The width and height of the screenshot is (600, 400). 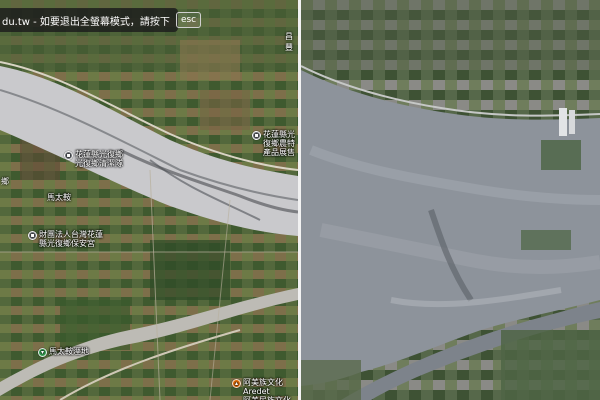 What do you see at coordinates (5, 181) in the screenshot?
I see `map-label-edge: 鄉` at bounding box center [5, 181].